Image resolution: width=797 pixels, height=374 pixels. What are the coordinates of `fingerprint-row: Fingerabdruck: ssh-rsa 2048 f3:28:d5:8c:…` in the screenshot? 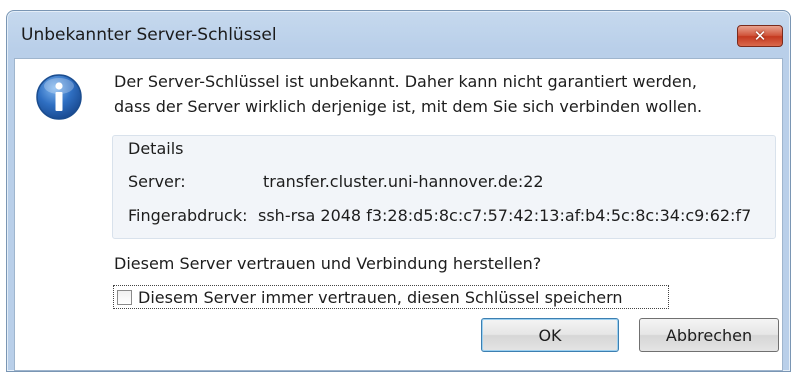 It's located at (439, 215).